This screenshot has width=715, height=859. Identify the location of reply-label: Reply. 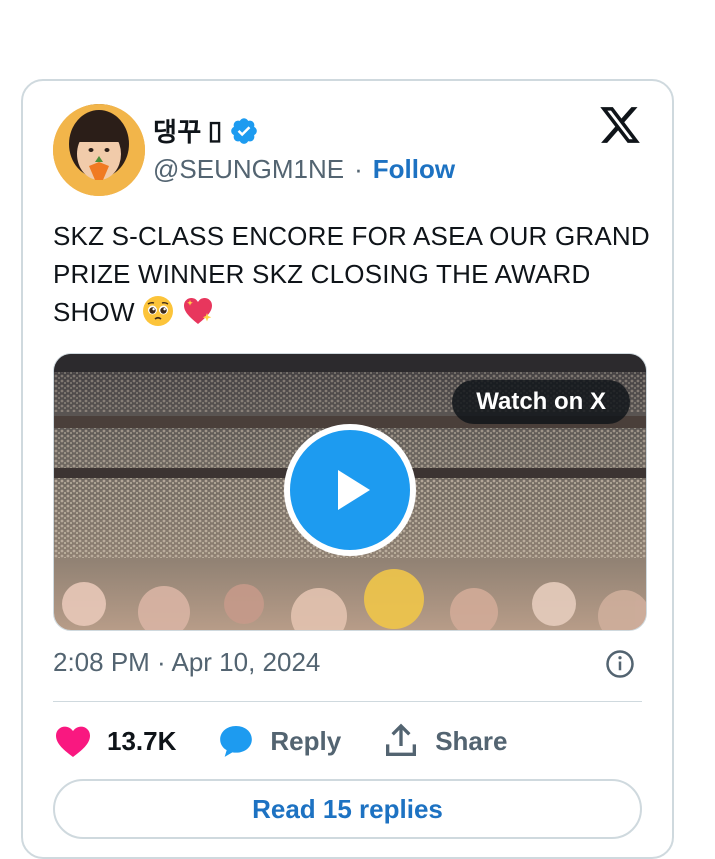
(306, 740).